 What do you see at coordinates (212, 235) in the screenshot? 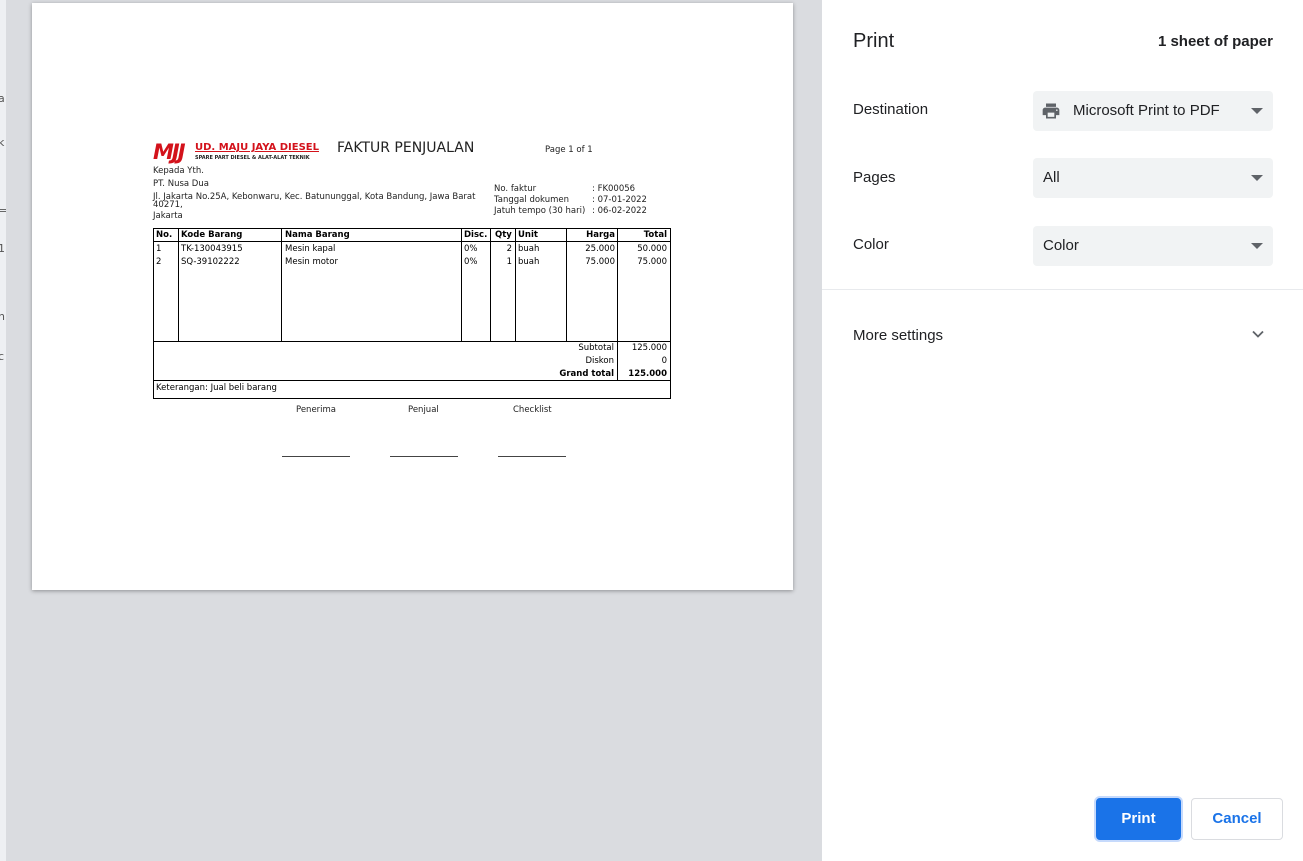
I see `column-header: Kode Barang` at bounding box center [212, 235].